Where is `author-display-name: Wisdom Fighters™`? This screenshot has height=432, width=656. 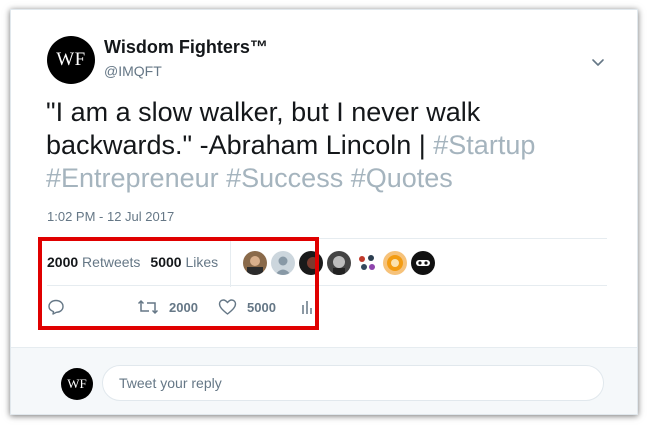 author-display-name: Wisdom Fighters™ is located at coordinates (186, 47).